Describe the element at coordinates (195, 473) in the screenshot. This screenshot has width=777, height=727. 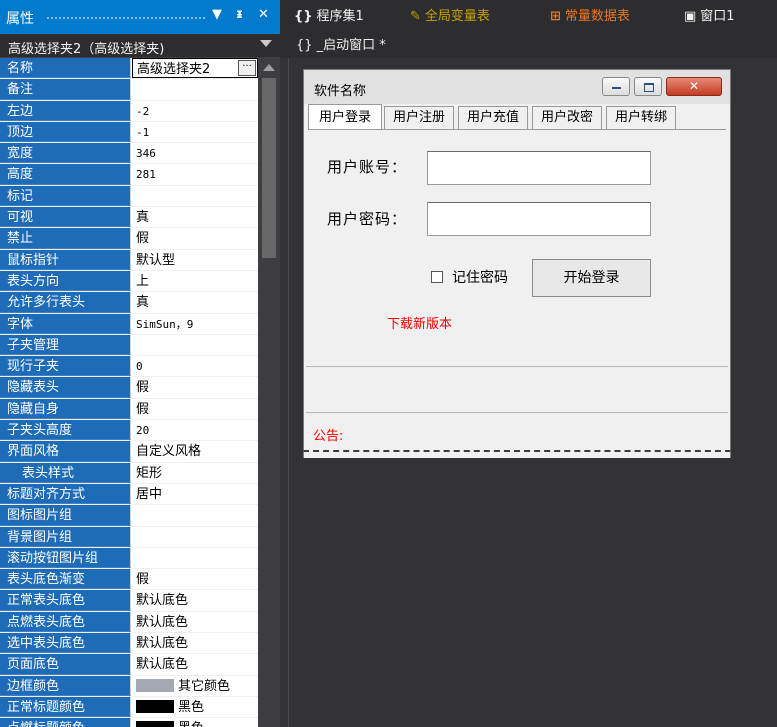
I see `property-value: 矩形` at that location.